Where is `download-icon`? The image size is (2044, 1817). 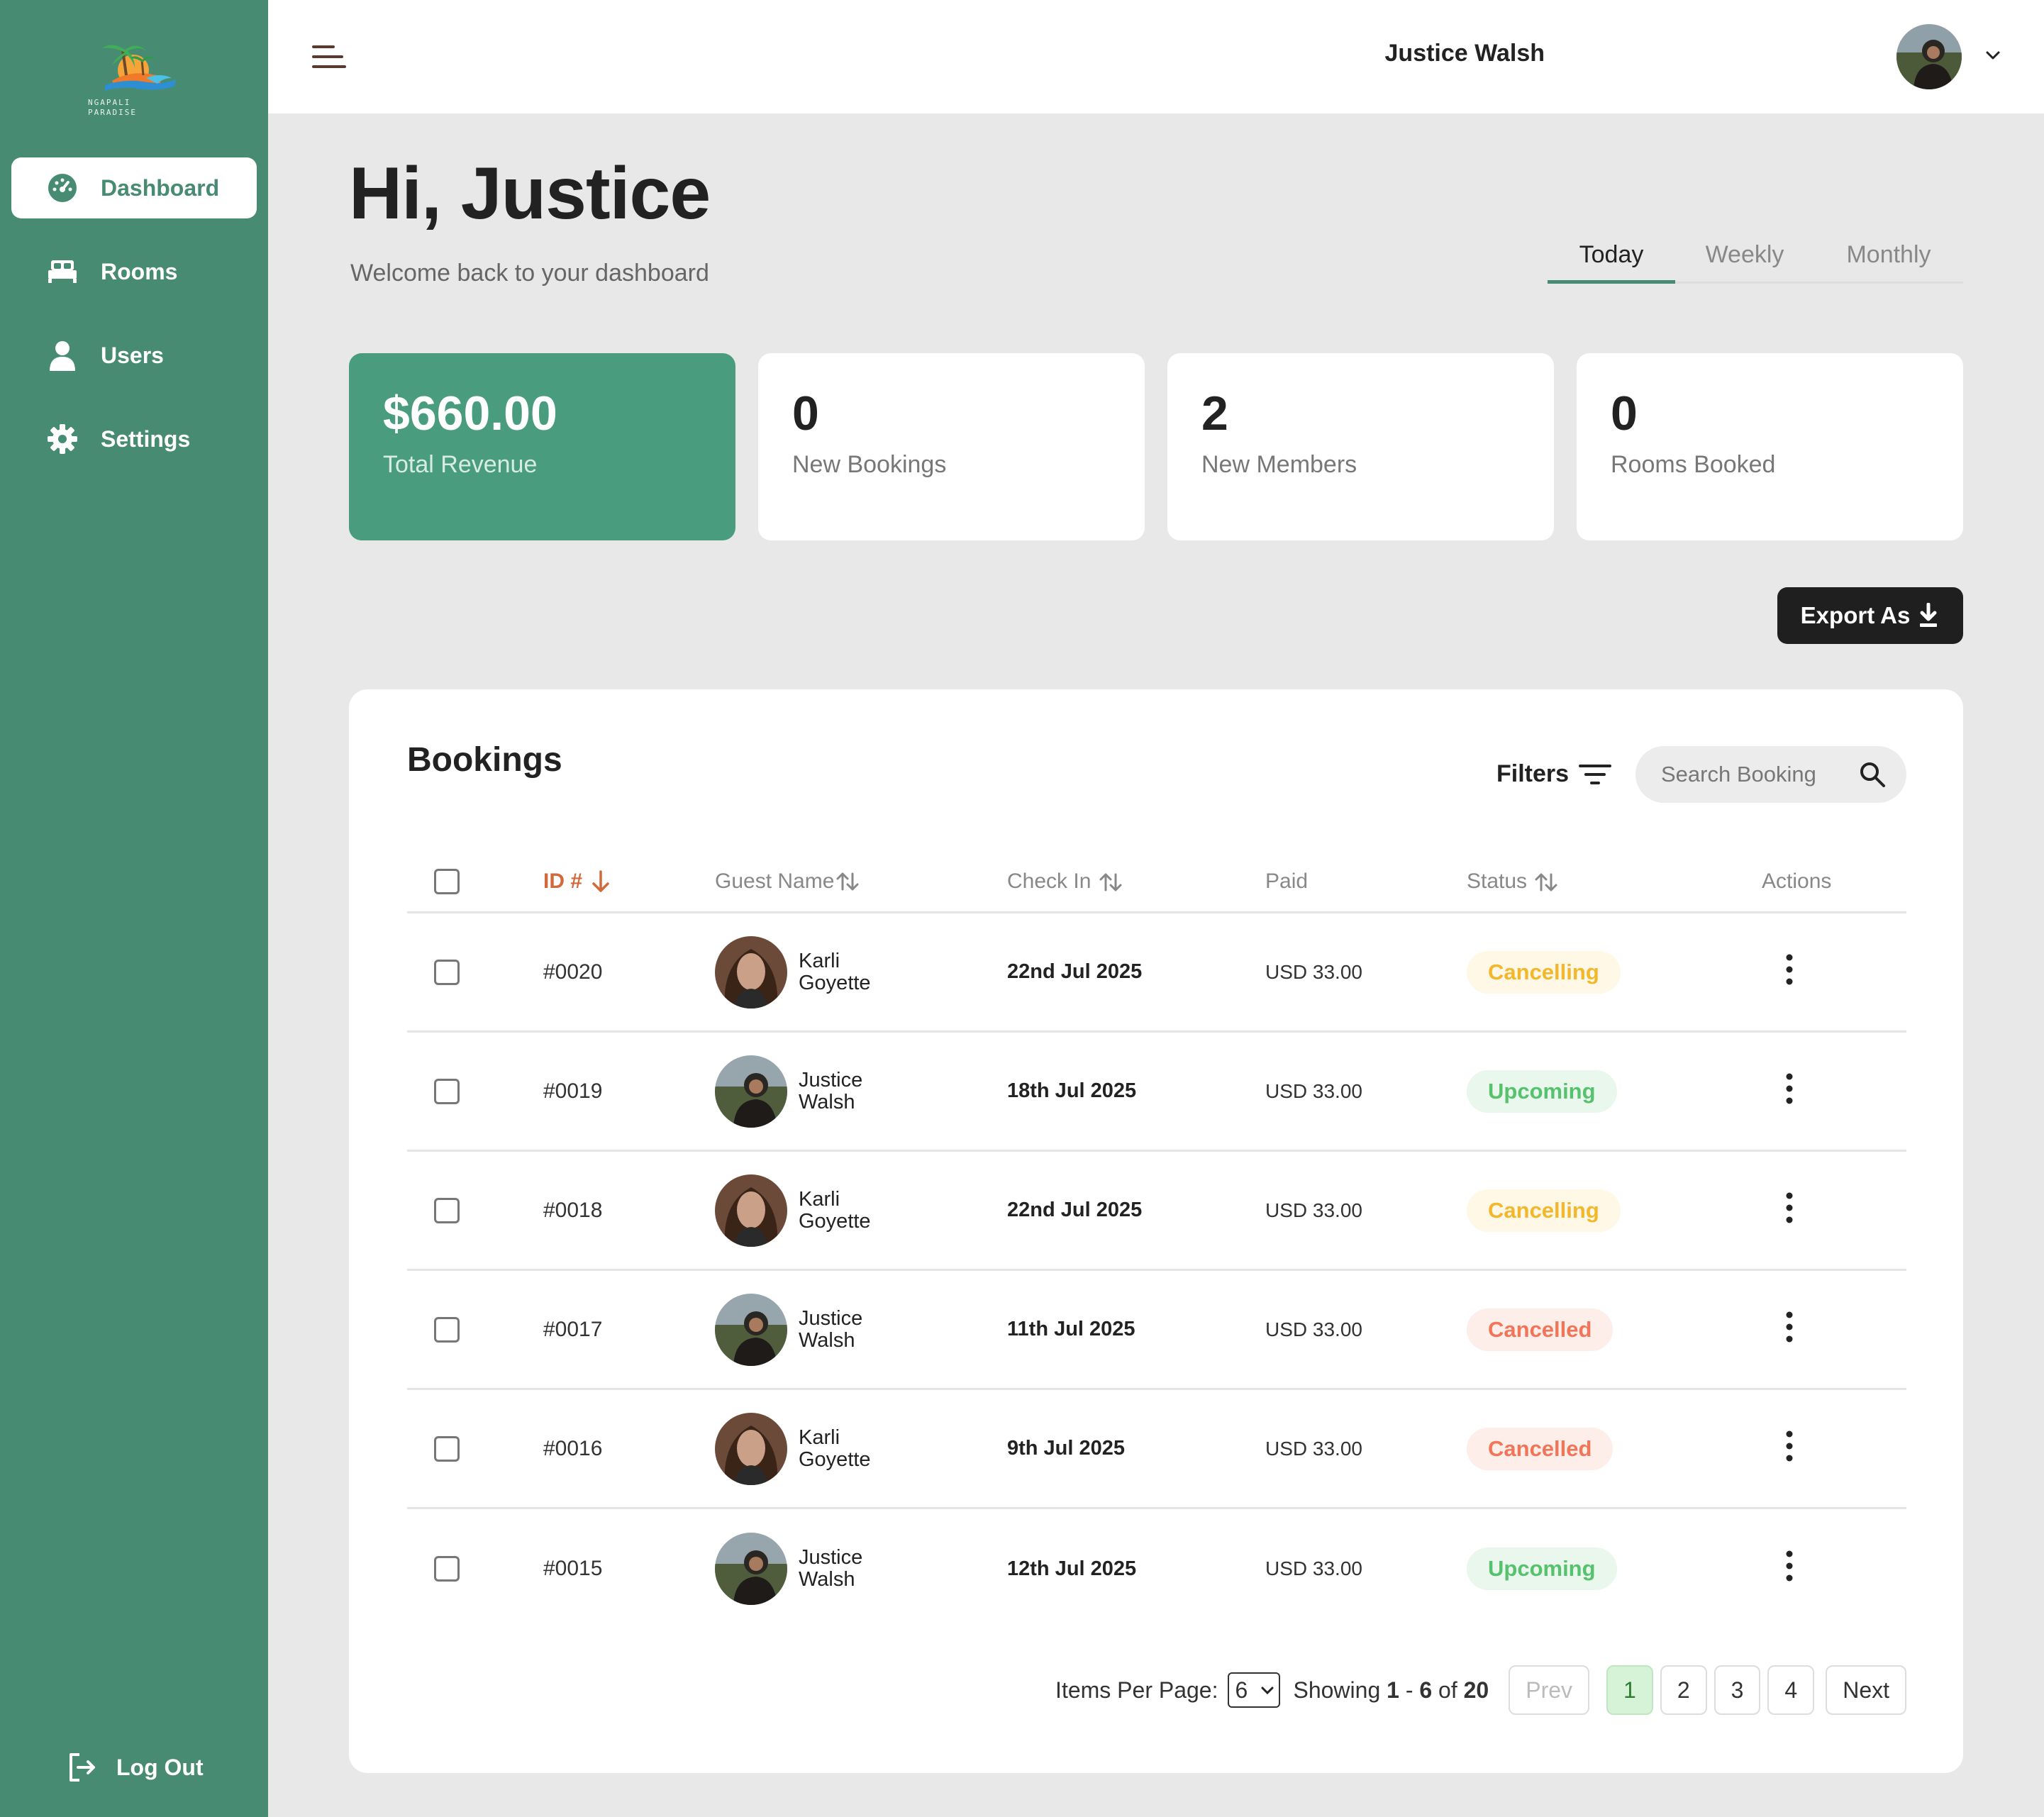 download-icon is located at coordinates (1928, 615).